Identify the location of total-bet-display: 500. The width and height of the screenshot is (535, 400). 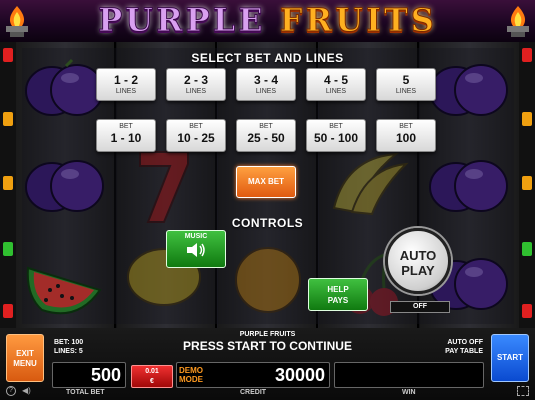
(89, 375).